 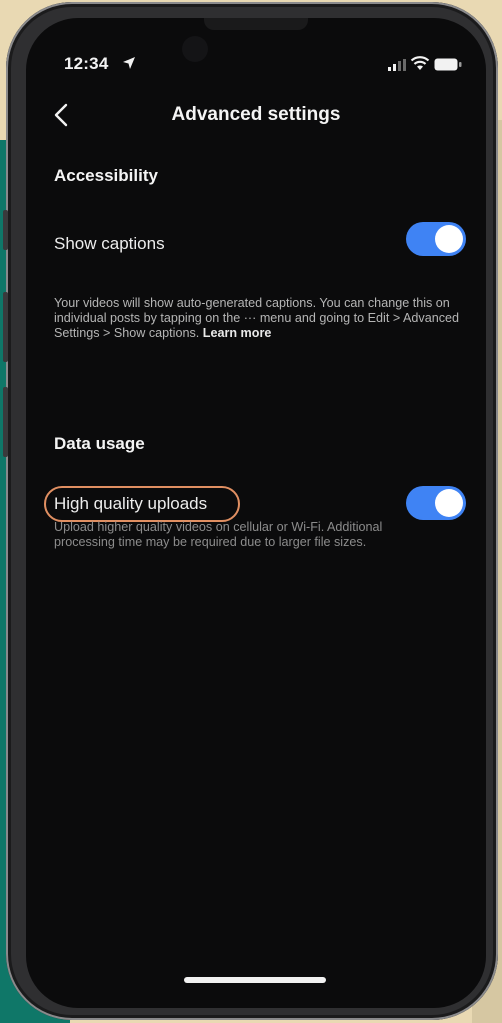 I want to click on volume-up-button, so click(x=5, y=327).